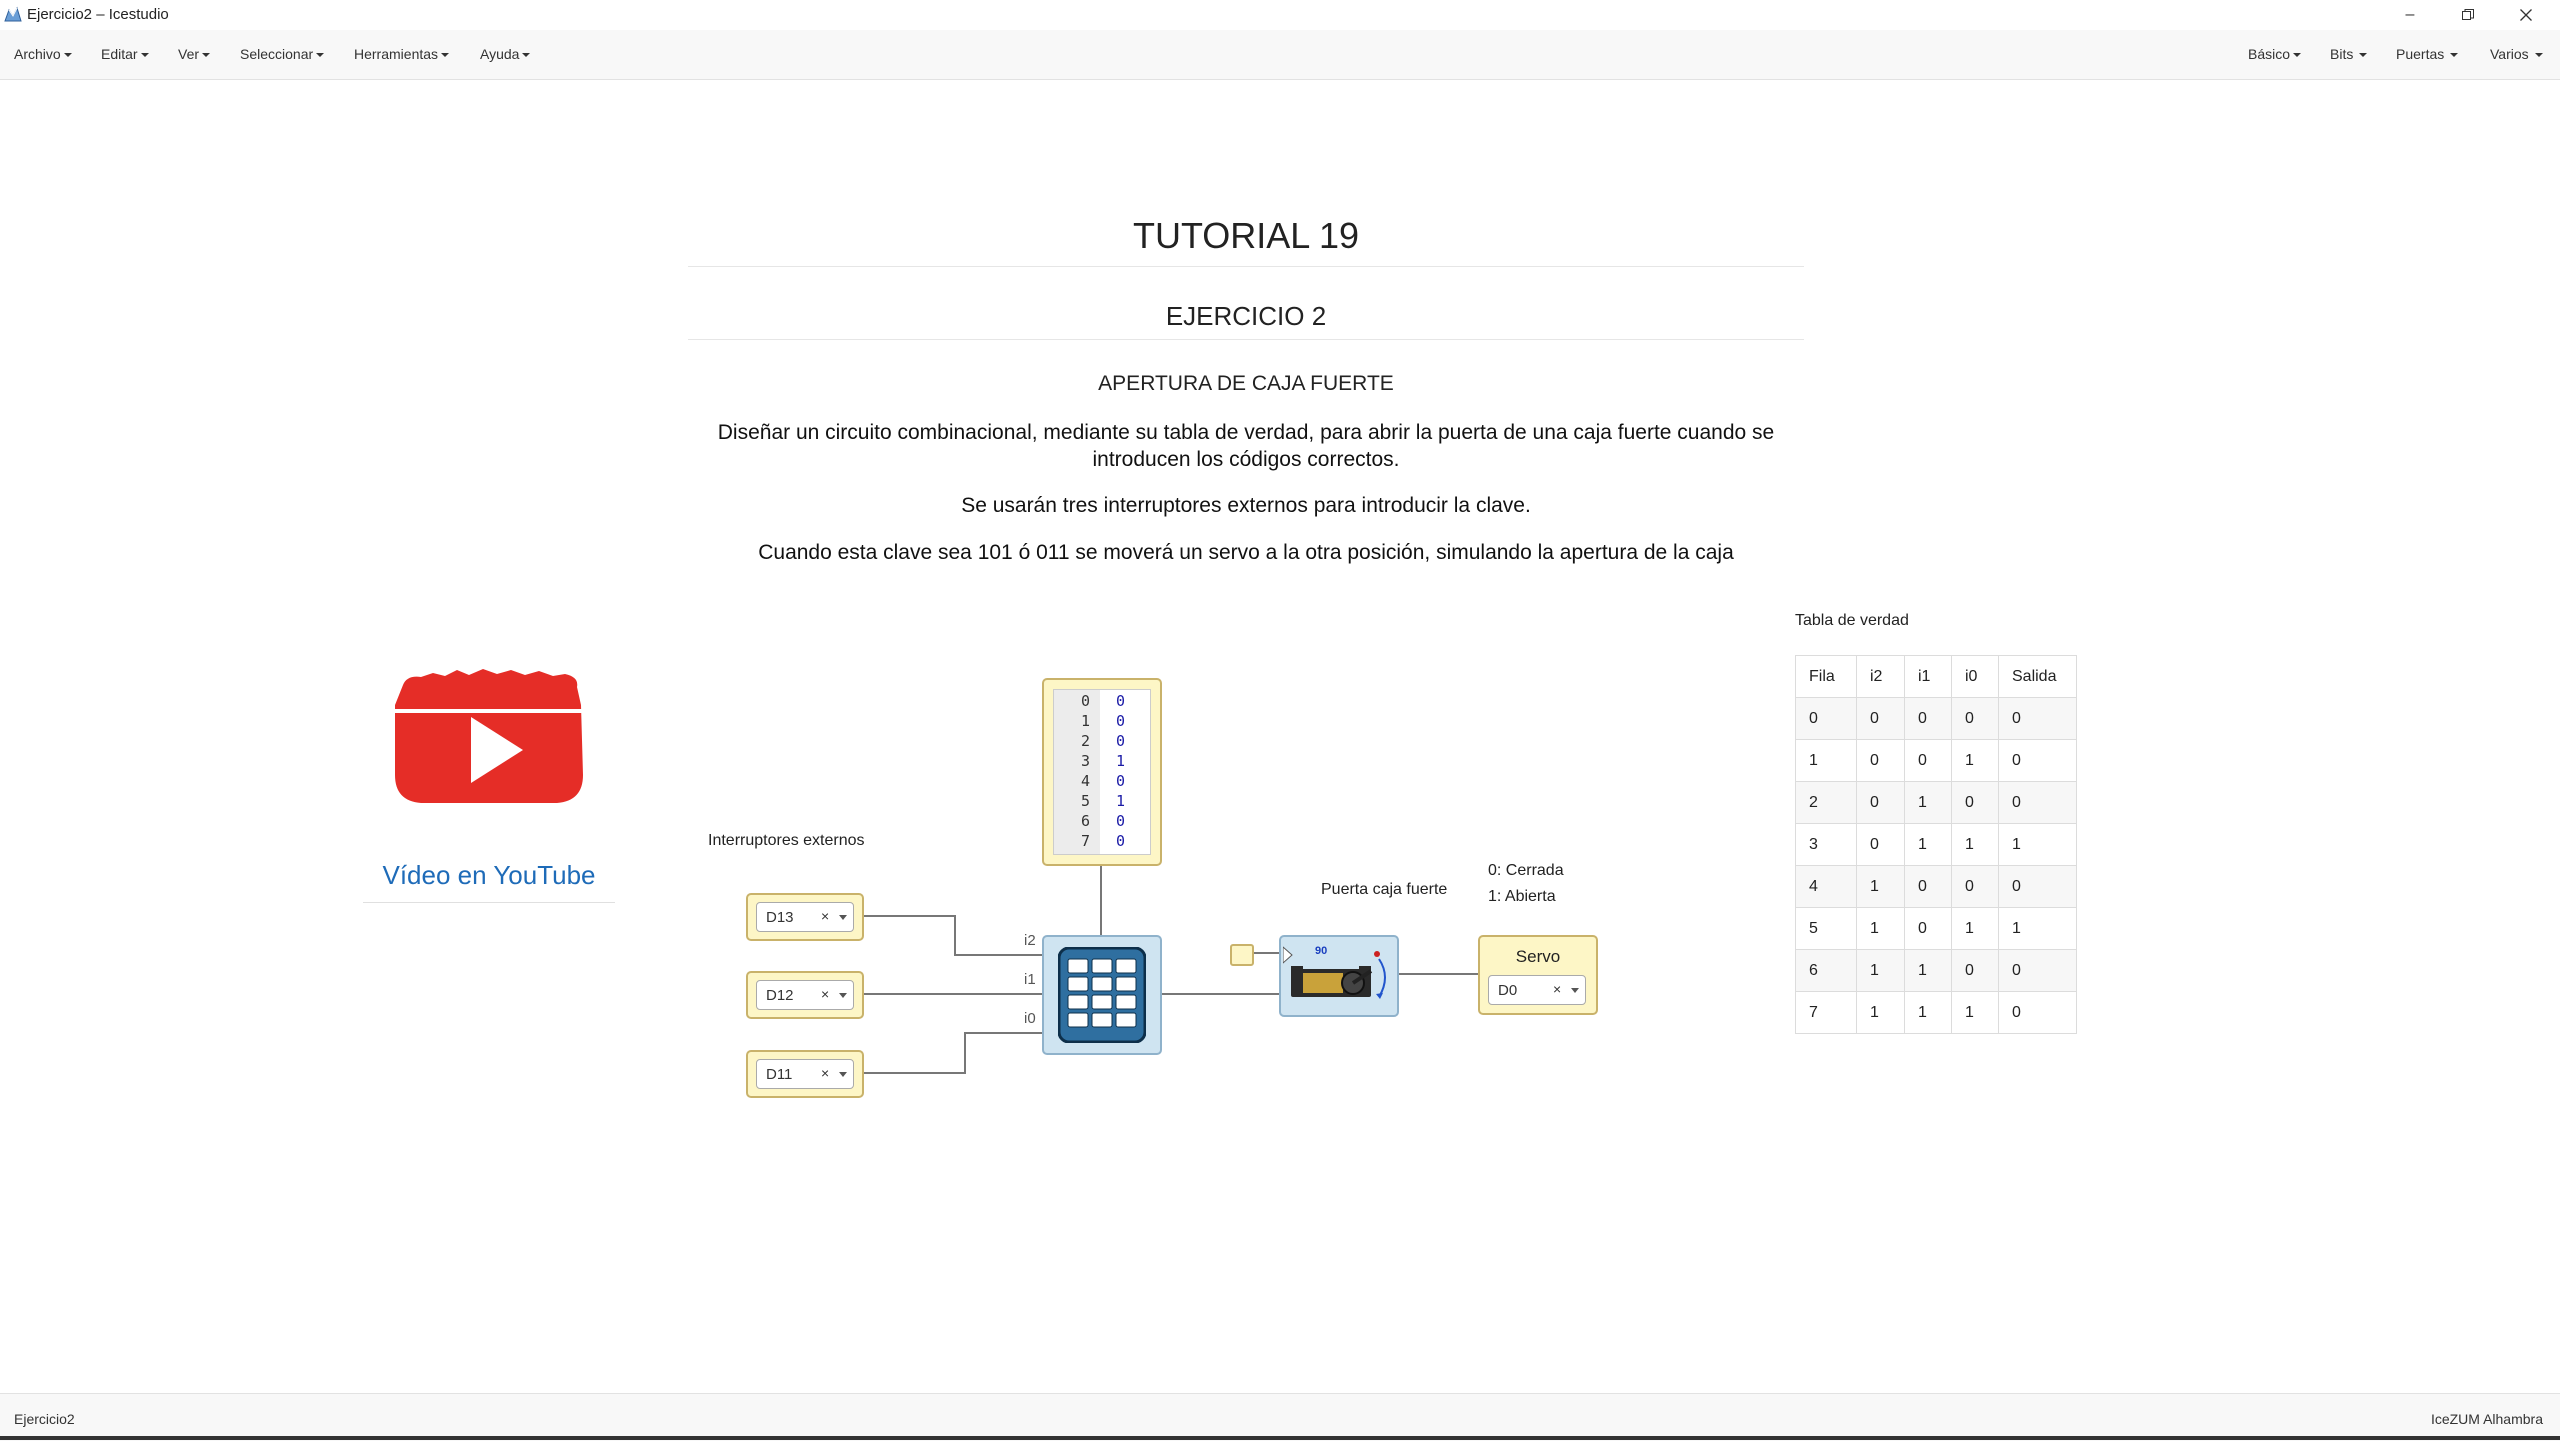 This screenshot has width=2560, height=1441. What do you see at coordinates (1852, 620) in the screenshot?
I see `truth-table-title: Tabla de verdad` at bounding box center [1852, 620].